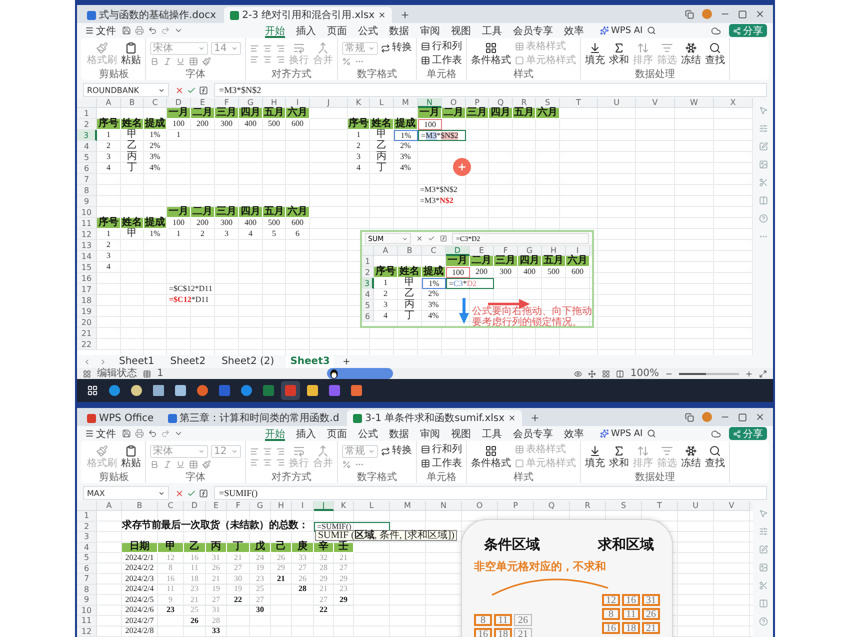 This screenshot has height=637, width=850. I want to click on column-header: F, so click(238, 506).